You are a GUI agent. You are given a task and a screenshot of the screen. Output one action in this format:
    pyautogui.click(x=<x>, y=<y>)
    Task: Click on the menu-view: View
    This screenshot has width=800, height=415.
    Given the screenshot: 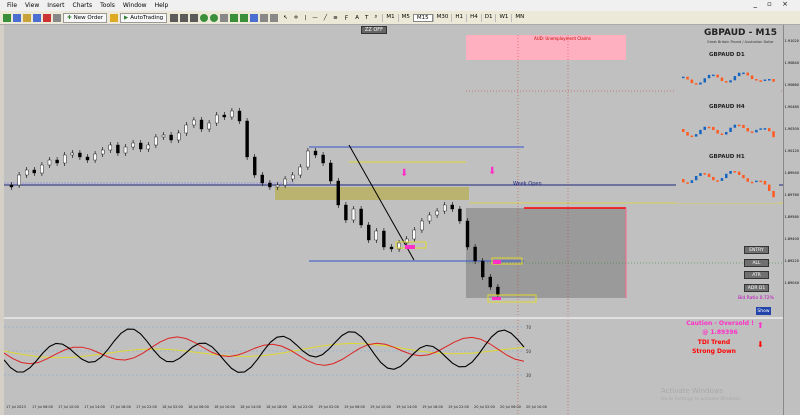 What is the action you would take?
    pyautogui.click(x=32, y=5)
    